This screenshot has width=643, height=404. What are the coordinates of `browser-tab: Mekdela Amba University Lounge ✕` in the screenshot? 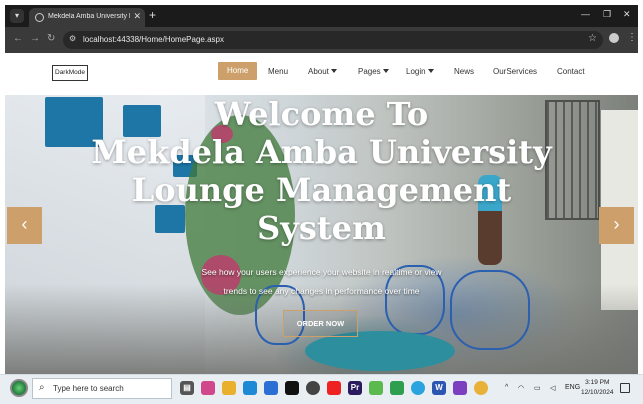 It's located at (87, 17).